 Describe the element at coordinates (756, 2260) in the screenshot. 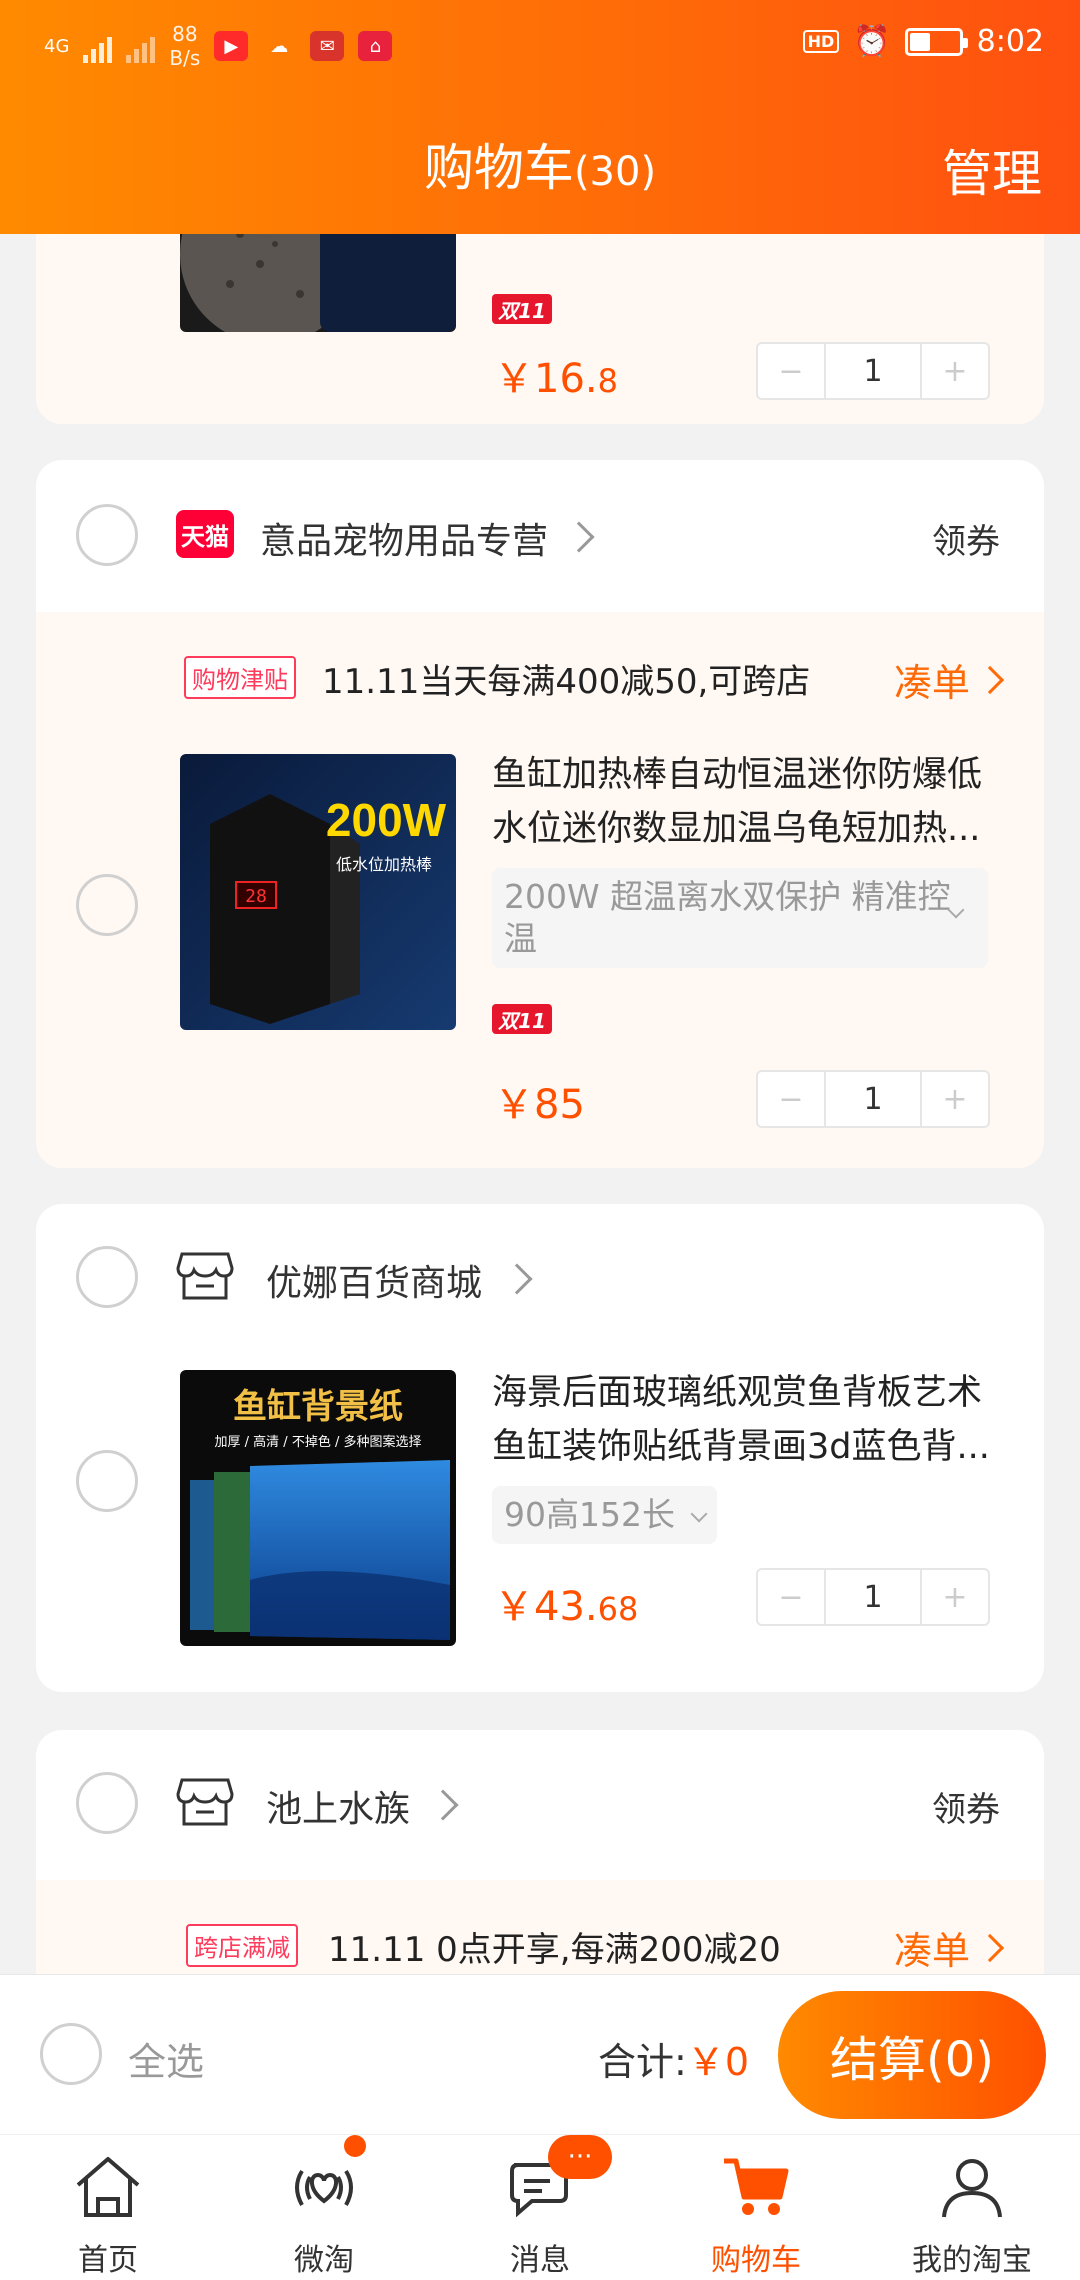

I see `tab-label: 购物车` at that location.